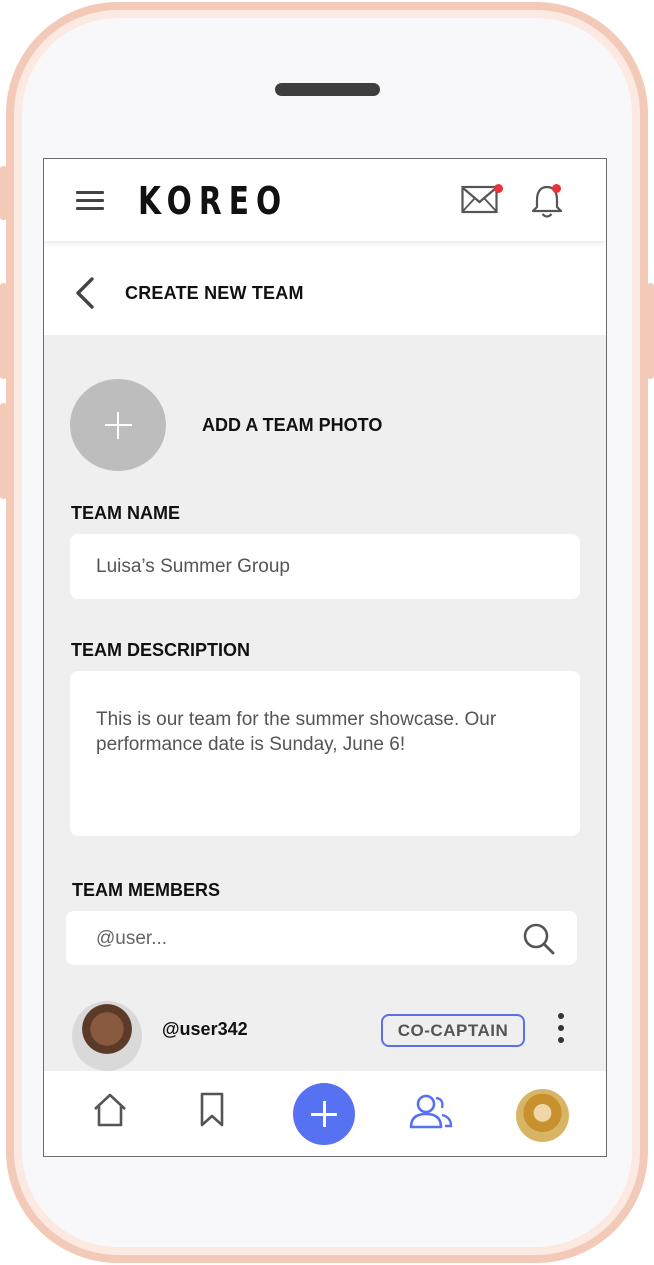 The image size is (654, 1265). Describe the element at coordinates (548, 201) in the screenshot. I see `bell-icon` at that location.